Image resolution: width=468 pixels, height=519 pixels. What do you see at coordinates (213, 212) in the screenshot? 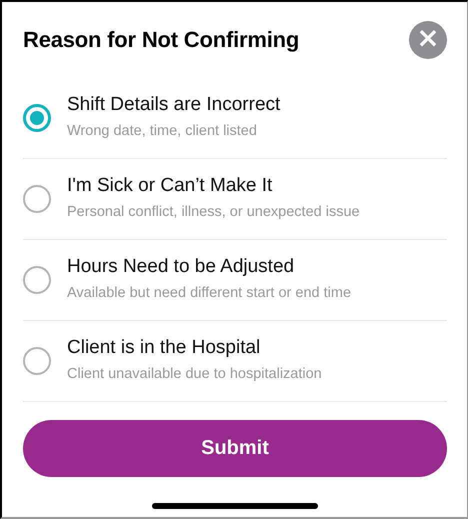
I see `option-description: Personal conflict, illness, or unexpected issue` at bounding box center [213, 212].